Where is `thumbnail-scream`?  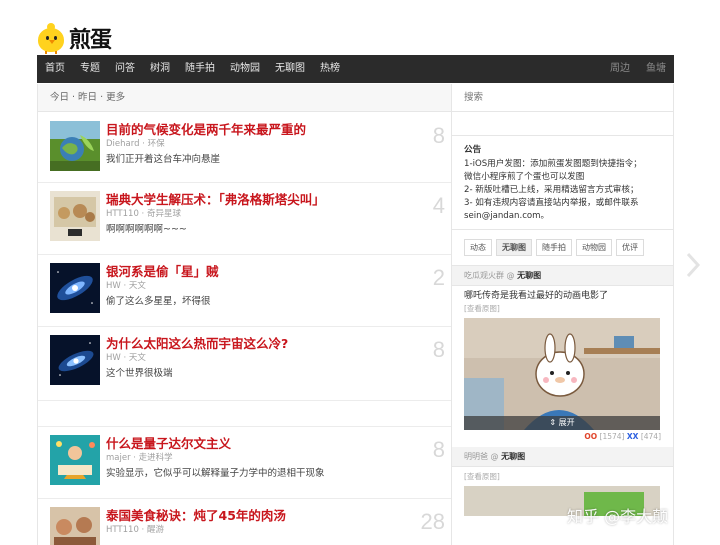
thumbnail-scream is located at coordinates (75, 216).